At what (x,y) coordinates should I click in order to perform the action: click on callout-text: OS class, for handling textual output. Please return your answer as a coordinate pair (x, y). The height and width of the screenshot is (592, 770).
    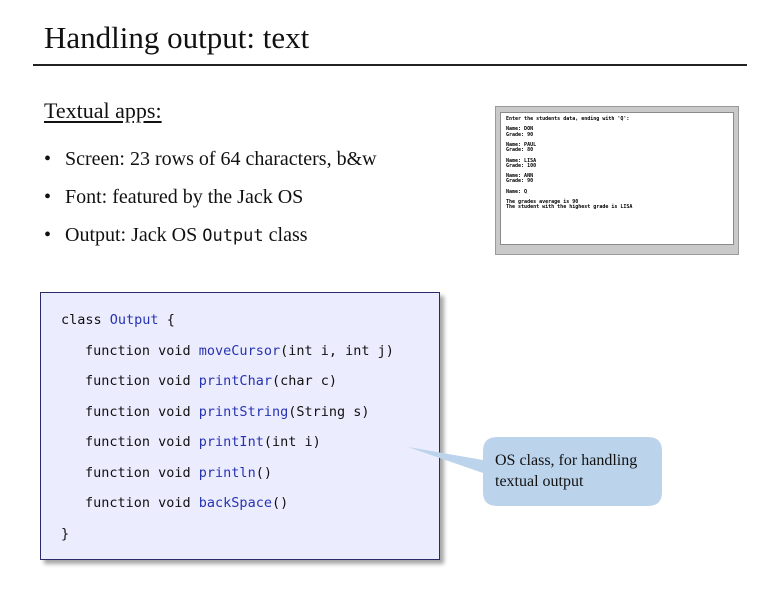
    Looking at the image, I should click on (575, 471).